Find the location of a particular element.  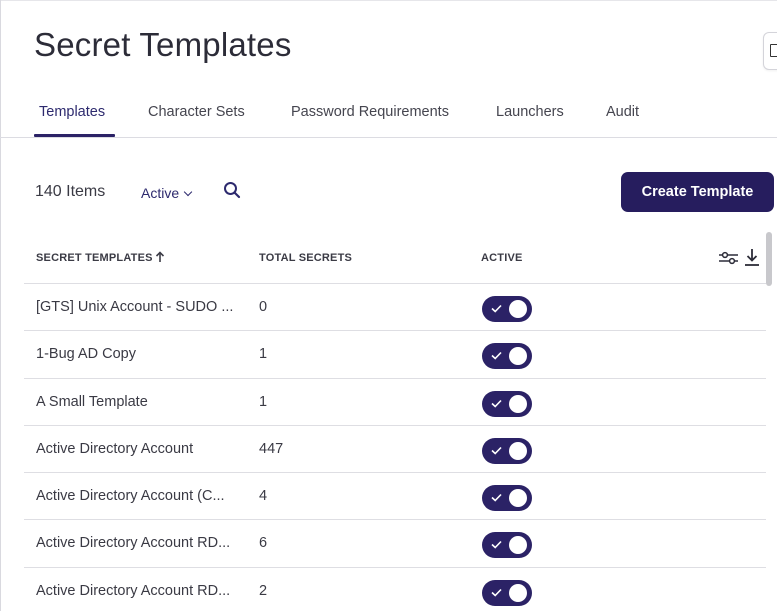

status-filter-label: Active is located at coordinates (160, 193).